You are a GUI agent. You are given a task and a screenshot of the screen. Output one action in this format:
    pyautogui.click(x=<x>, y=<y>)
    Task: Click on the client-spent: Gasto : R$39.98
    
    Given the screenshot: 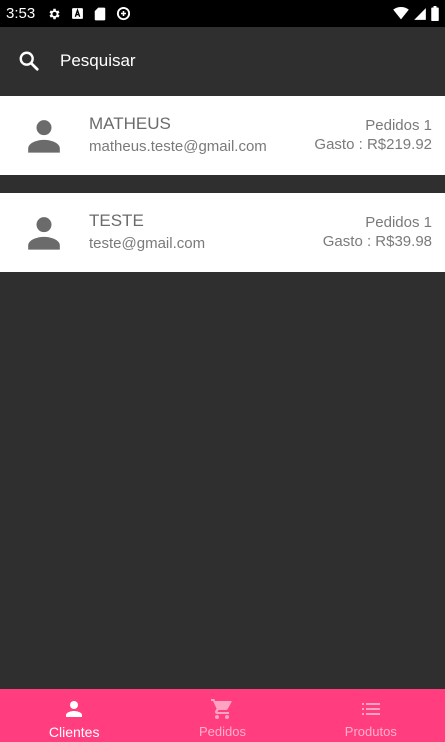 What is the action you would take?
    pyautogui.click(x=377, y=241)
    